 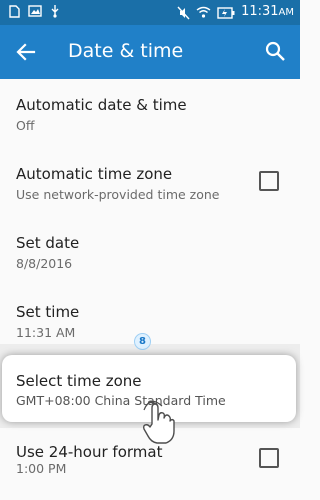 I want to click on setting-automatic-date-time: Automatic date & time Off, so click(x=150, y=113).